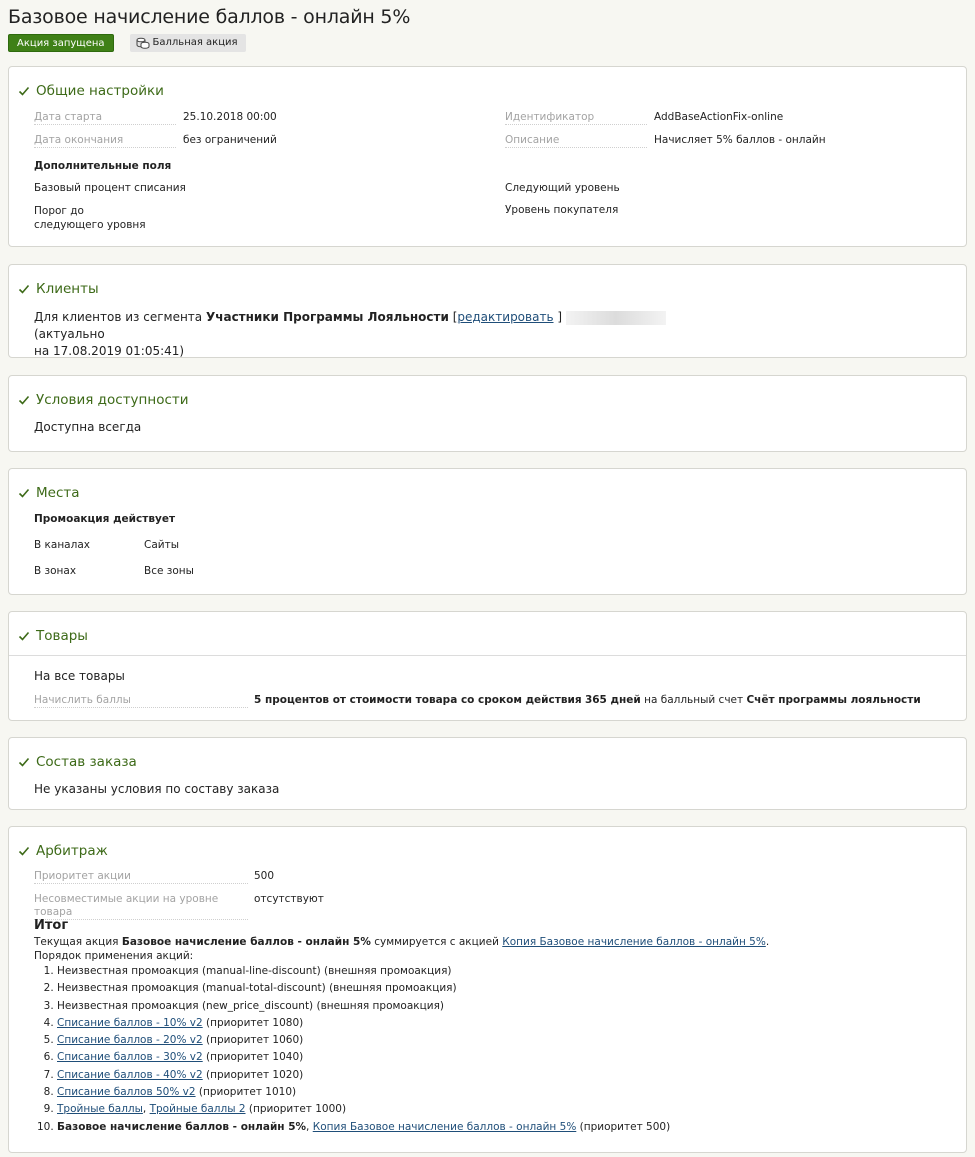  What do you see at coordinates (105, 519) in the screenshot?
I see `places-subtitle: Промоакция действует` at bounding box center [105, 519].